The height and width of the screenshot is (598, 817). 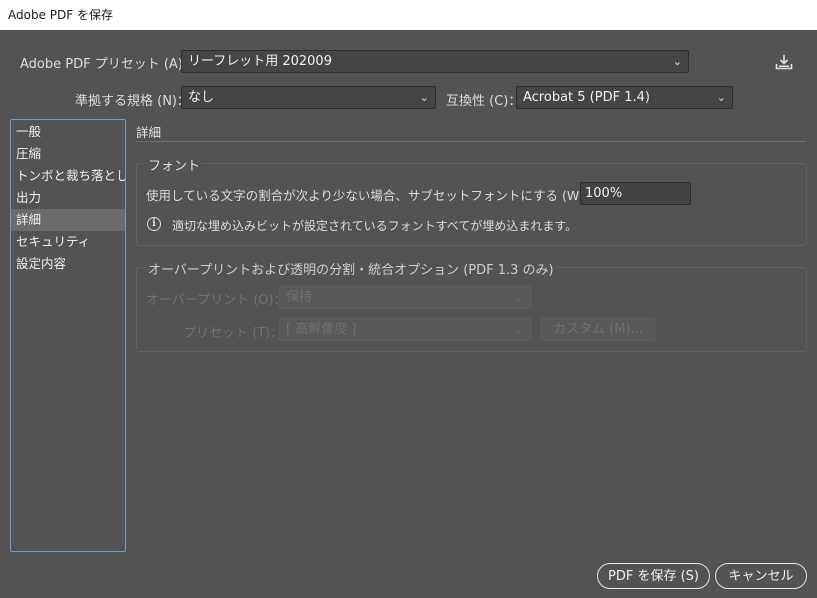 What do you see at coordinates (201, 97) in the screenshot?
I see `standard-value: なし` at bounding box center [201, 97].